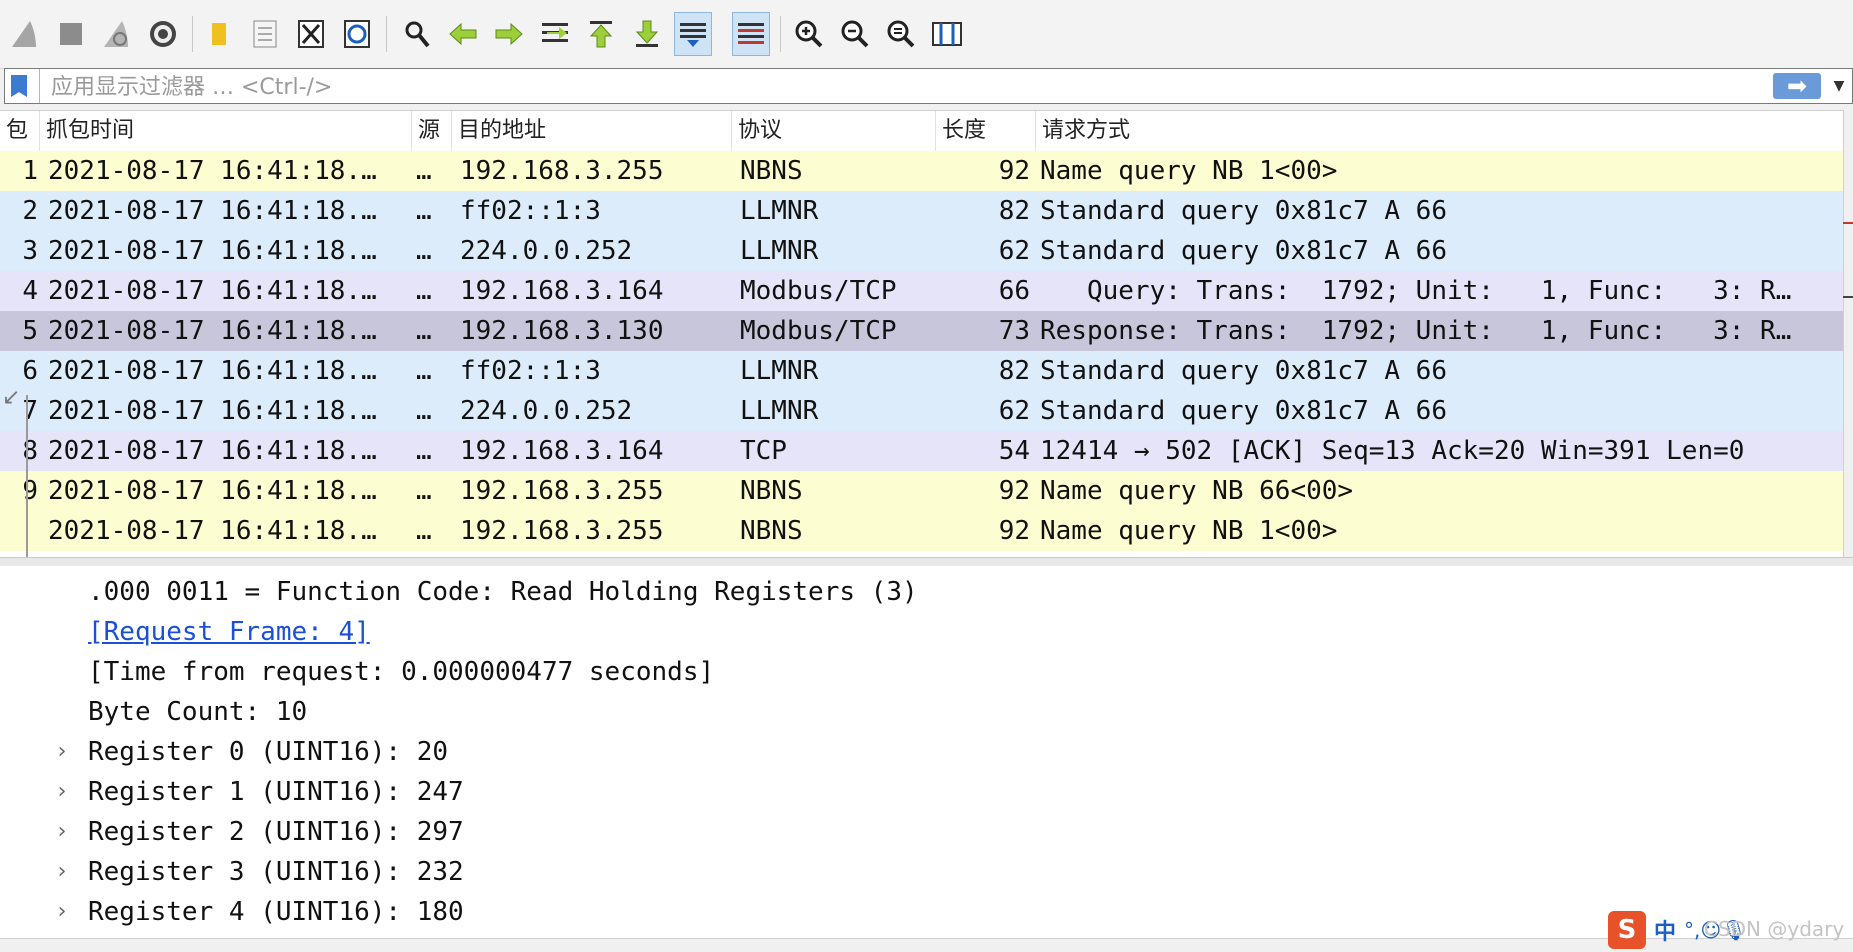 The image size is (1853, 952). Describe the element at coordinates (311, 34) in the screenshot. I see `close-file-icon` at that location.